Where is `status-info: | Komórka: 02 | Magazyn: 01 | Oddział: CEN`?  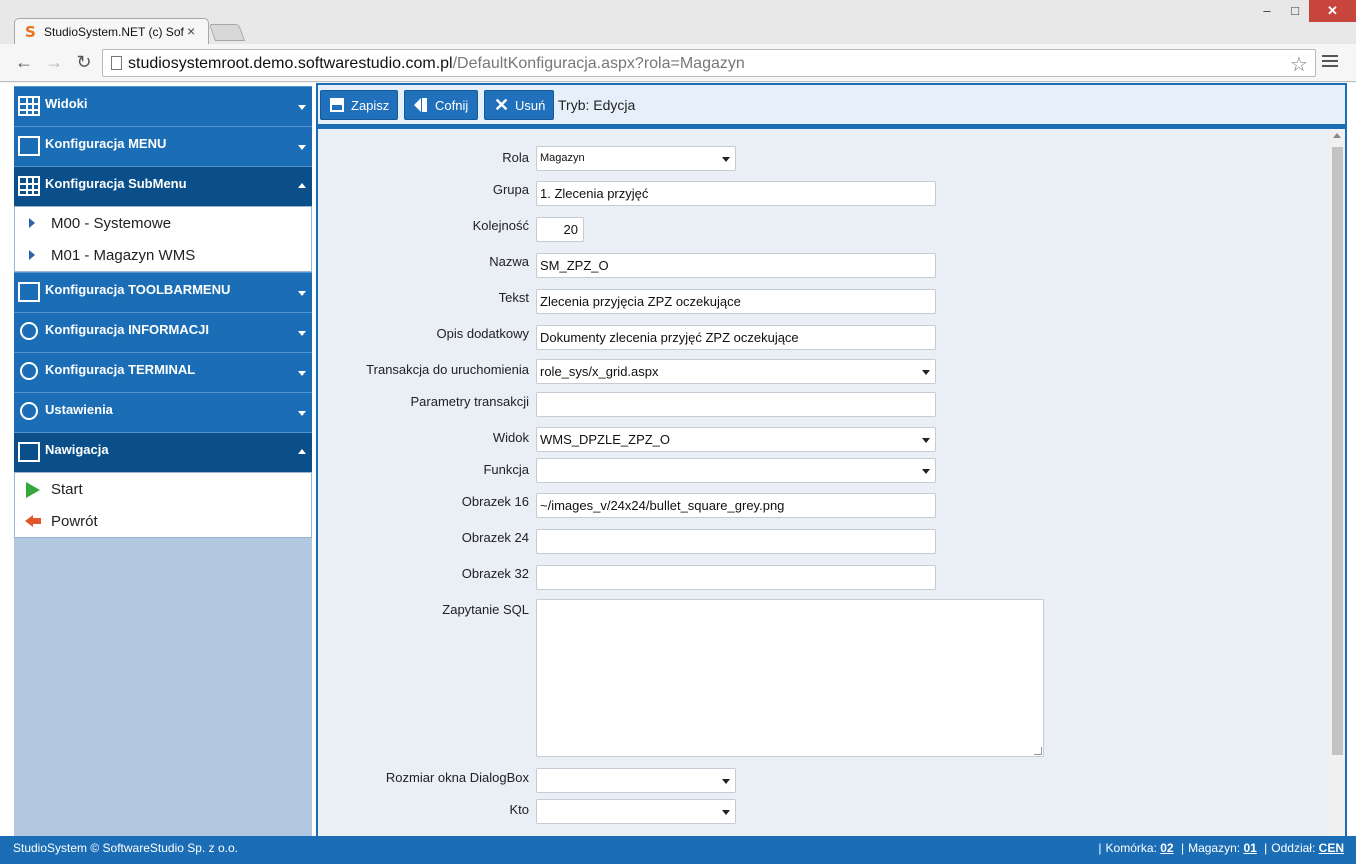 status-info: | Komórka: 02 | Magazyn: 01 | Oddział: CEN is located at coordinates (1221, 848).